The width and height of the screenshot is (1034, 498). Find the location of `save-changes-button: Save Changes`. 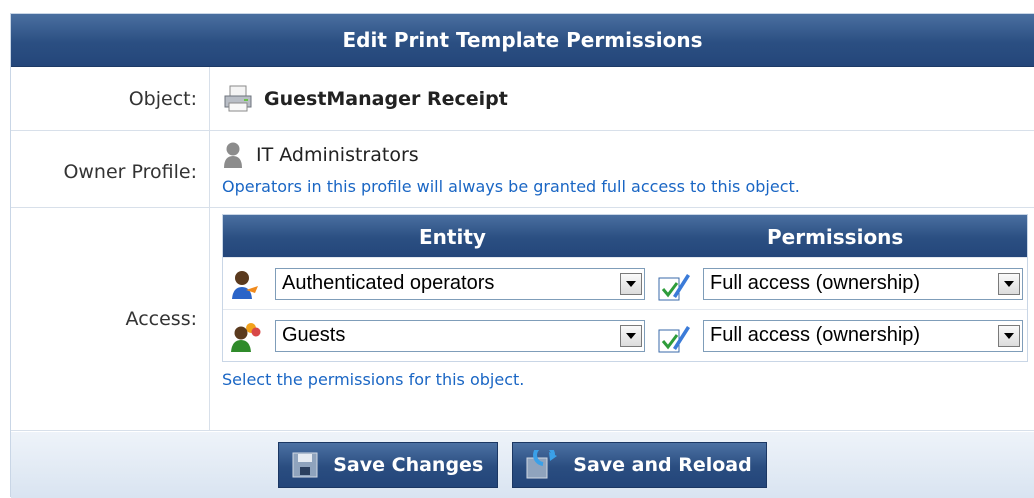

save-changes-button: Save Changes is located at coordinates (388, 465).